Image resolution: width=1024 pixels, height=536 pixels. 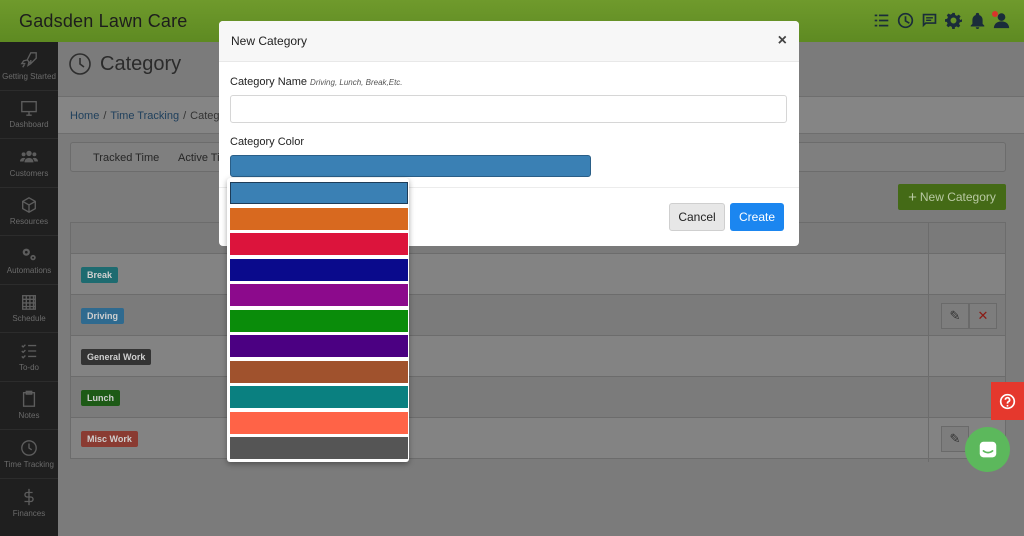 What do you see at coordinates (509, 41) in the screenshot?
I see `modal-header: New Category` at bounding box center [509, 41].